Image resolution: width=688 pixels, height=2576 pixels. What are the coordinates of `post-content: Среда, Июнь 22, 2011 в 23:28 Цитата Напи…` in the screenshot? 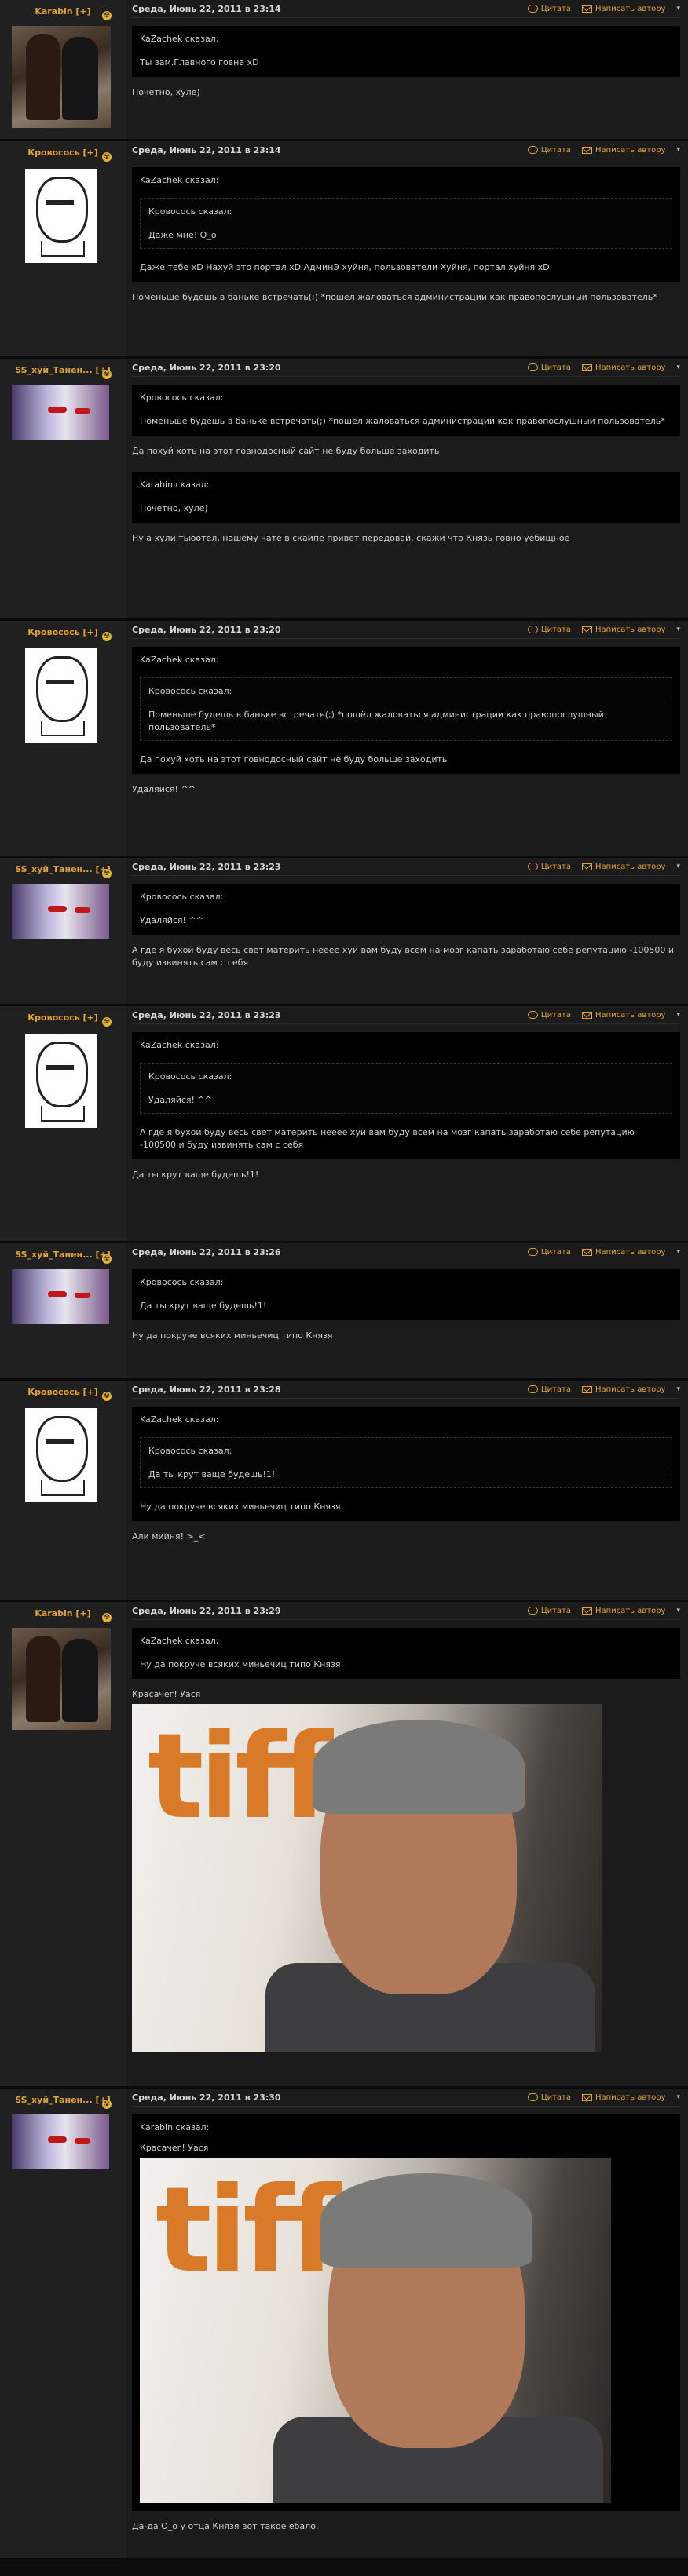 It's located at (407, 1490).